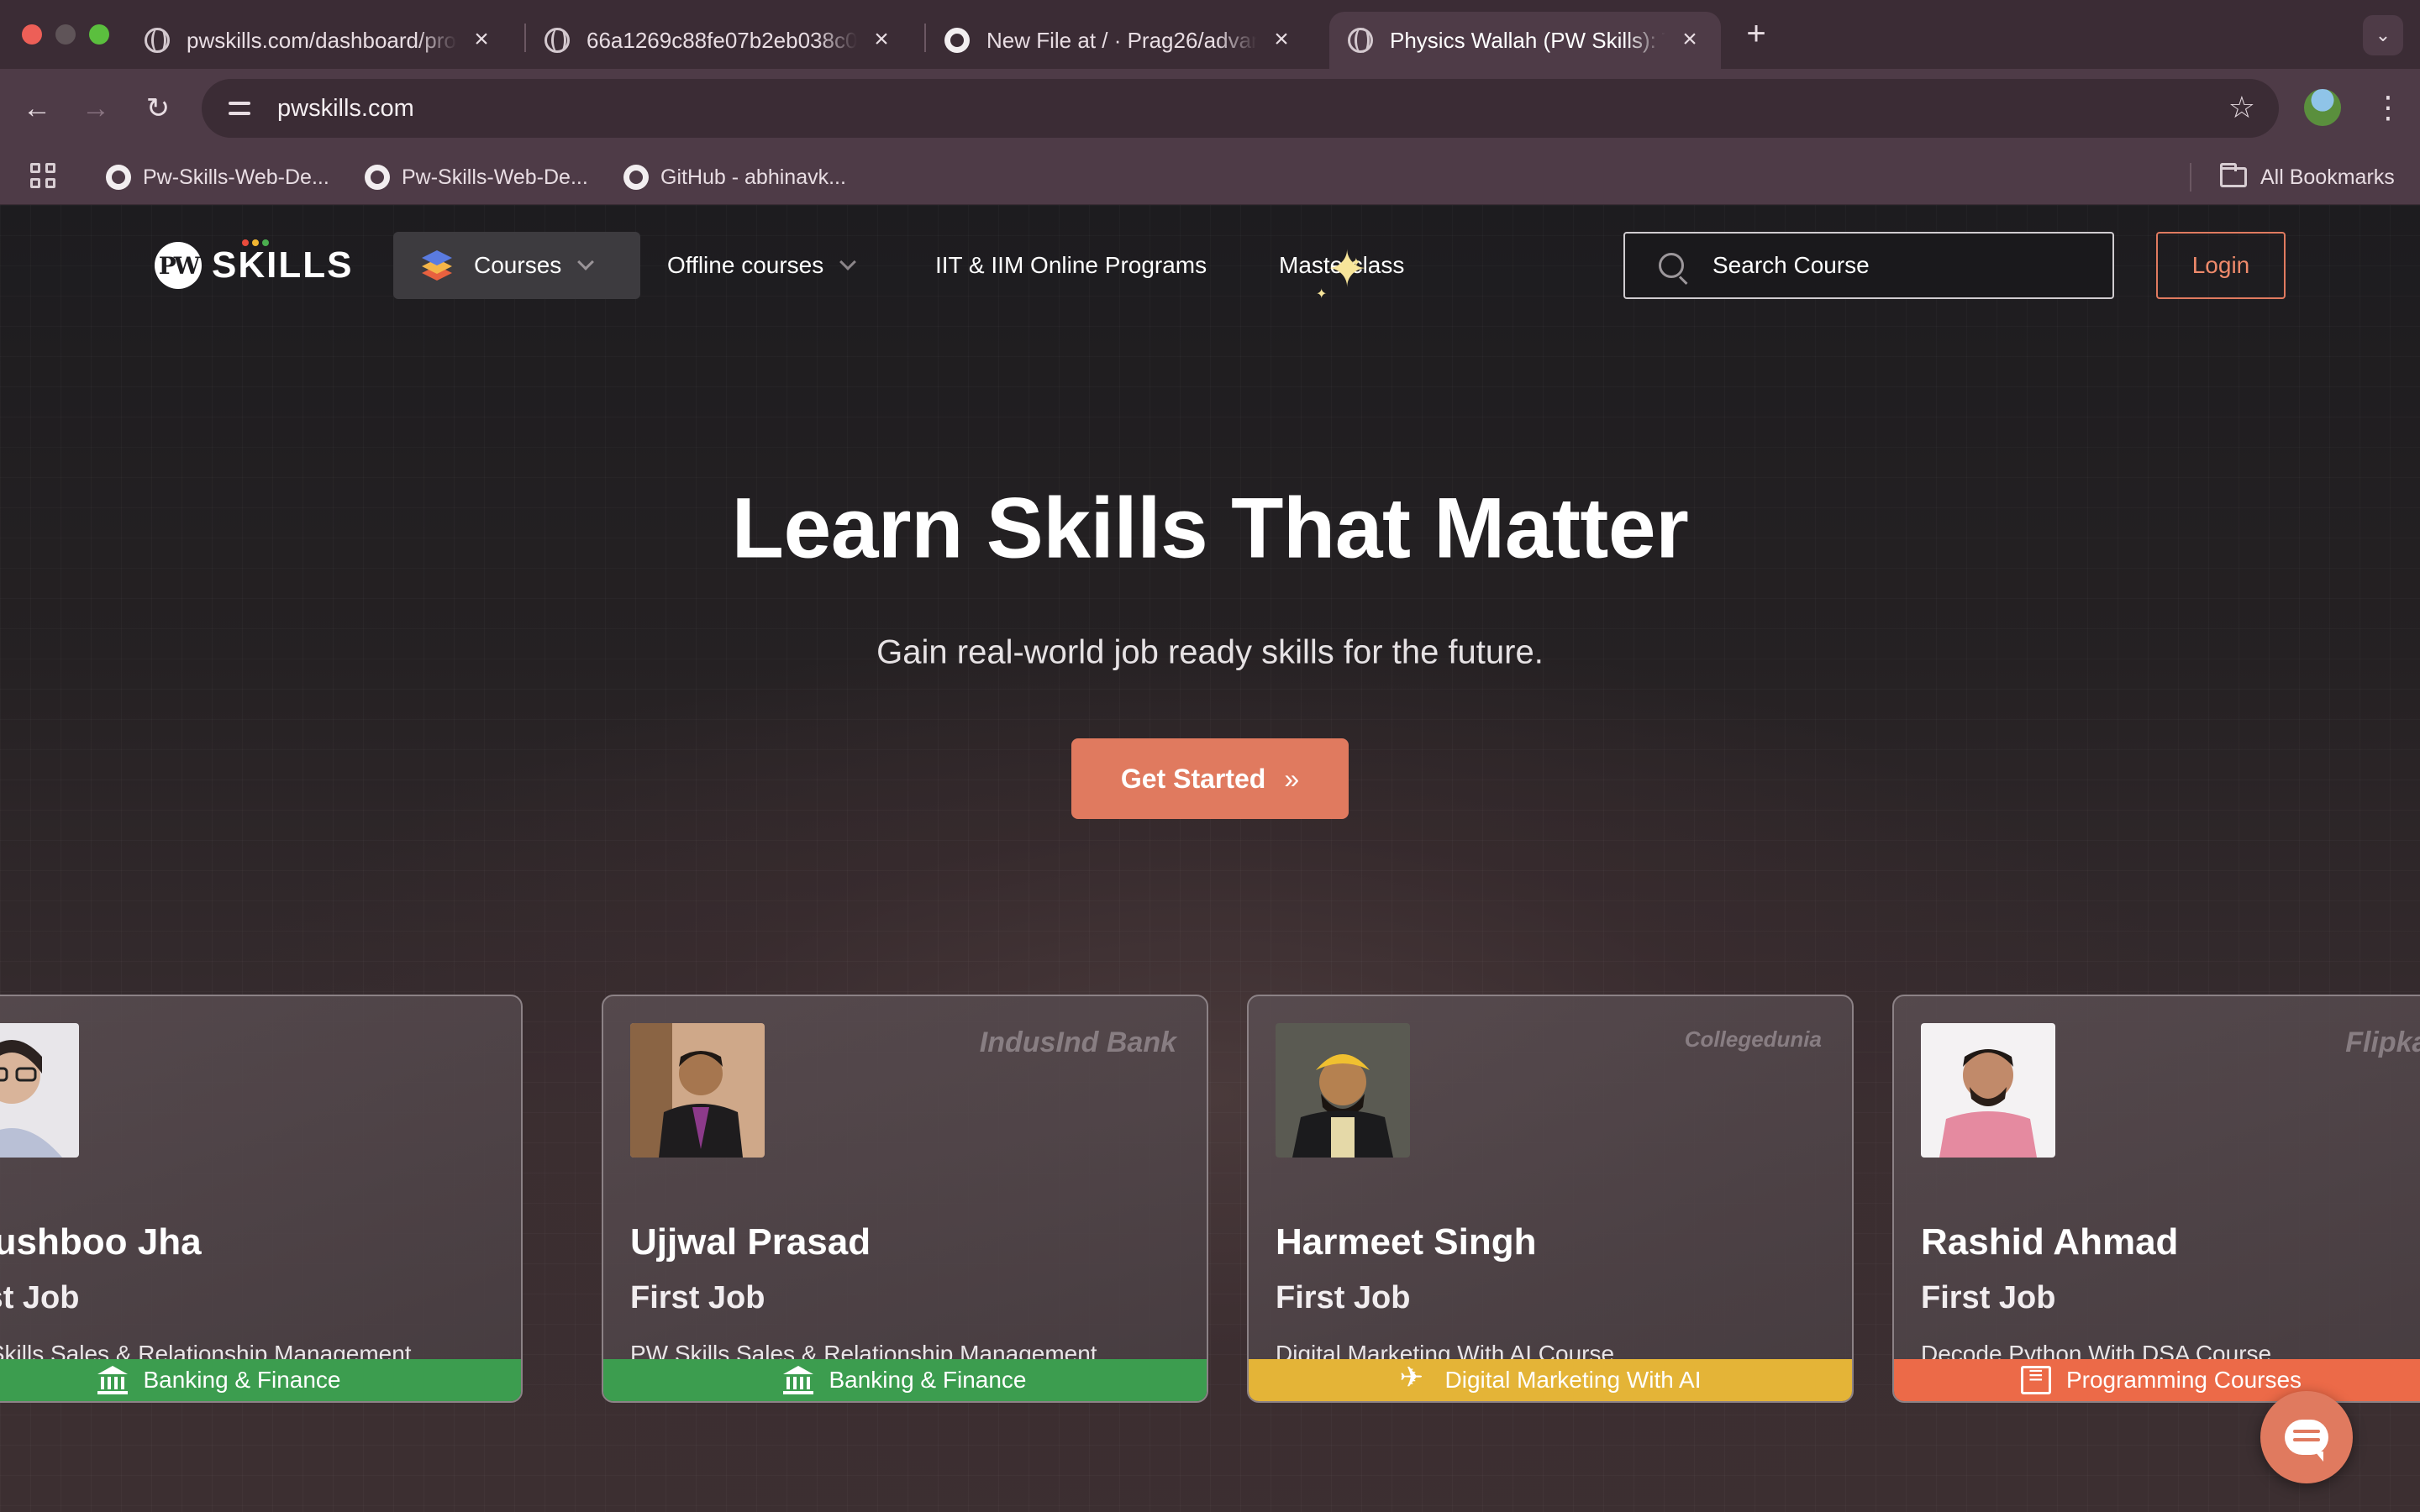  I want to click on all-bookmarks-button: All Bookmarks, so click(2307, 177).